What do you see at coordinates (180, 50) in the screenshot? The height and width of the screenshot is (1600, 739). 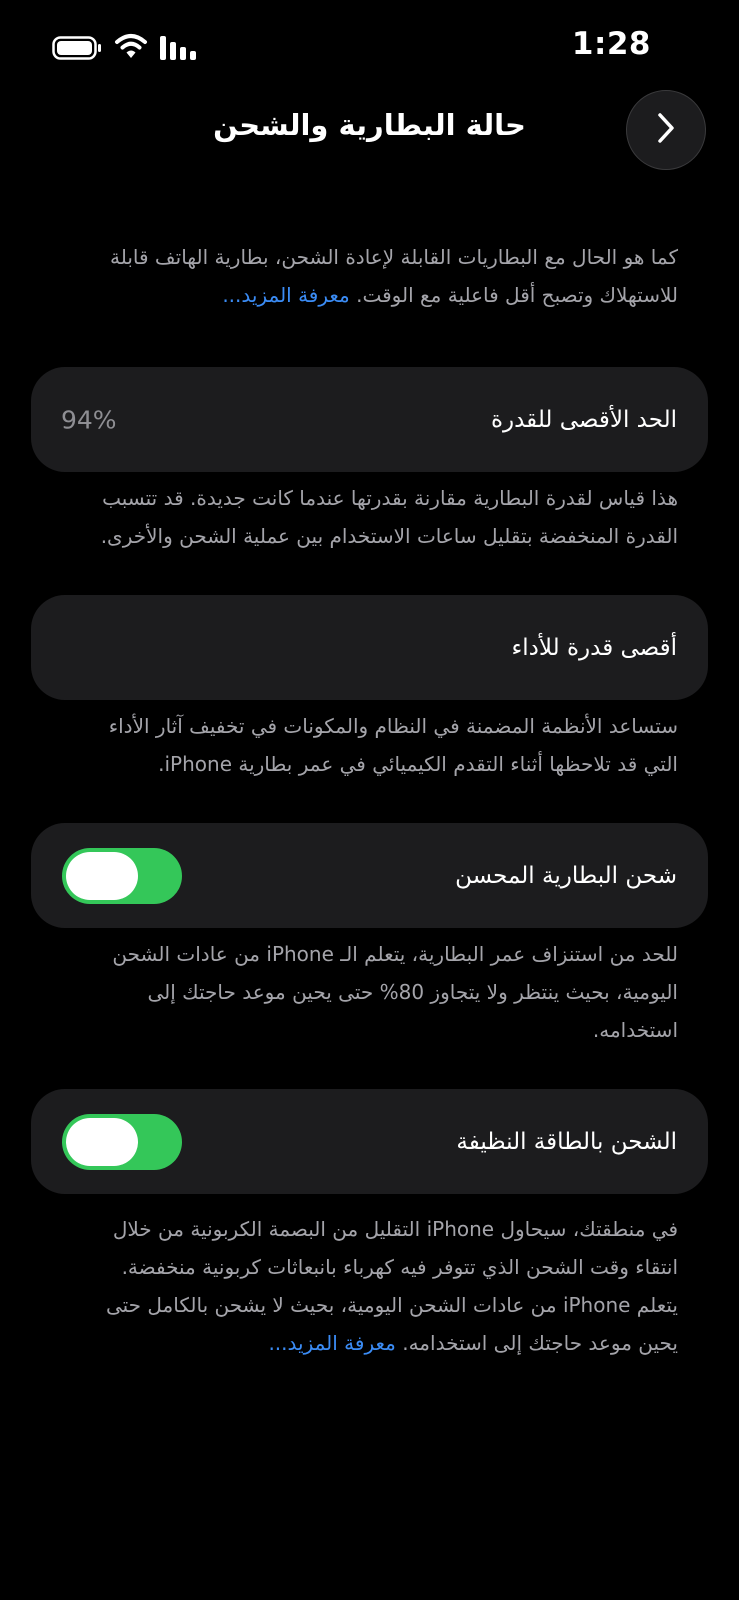 I see `cellular-signal-icon` at bounding box center [180, 50].